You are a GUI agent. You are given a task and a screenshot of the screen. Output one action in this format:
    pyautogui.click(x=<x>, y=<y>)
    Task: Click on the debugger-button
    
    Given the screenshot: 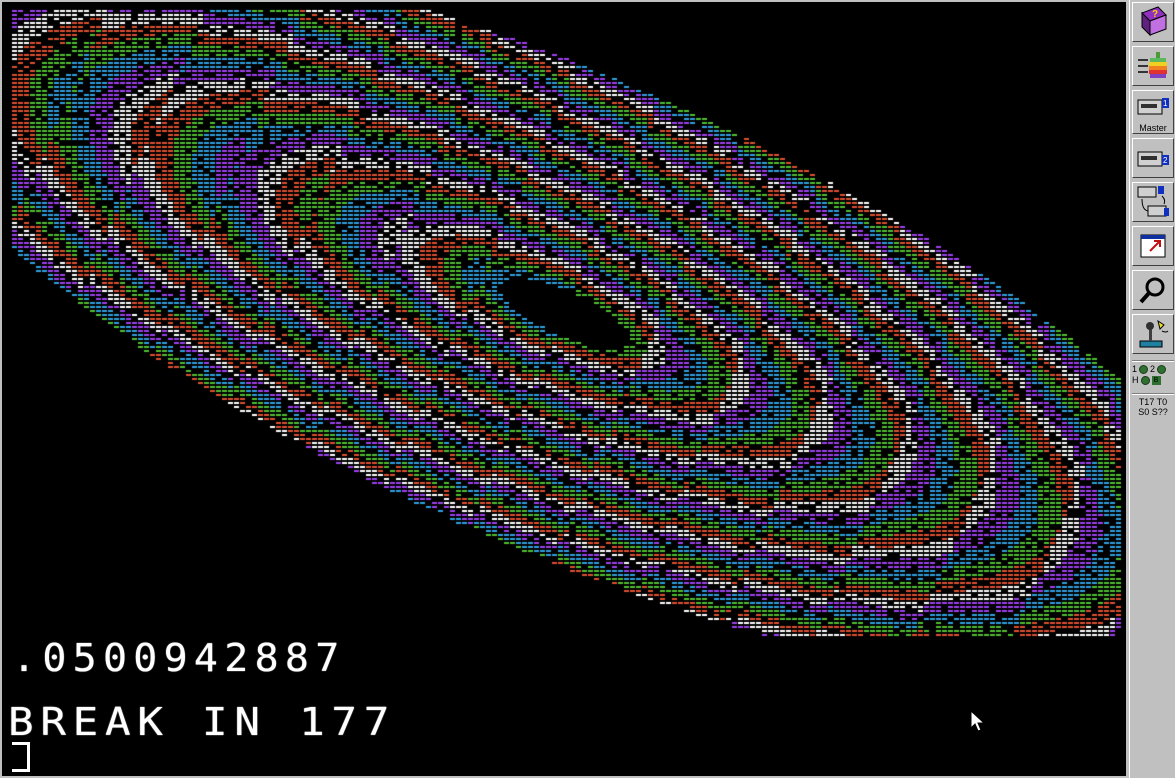 What is the action you would take?
    pyautogui.click(x=1153, y=290)
    